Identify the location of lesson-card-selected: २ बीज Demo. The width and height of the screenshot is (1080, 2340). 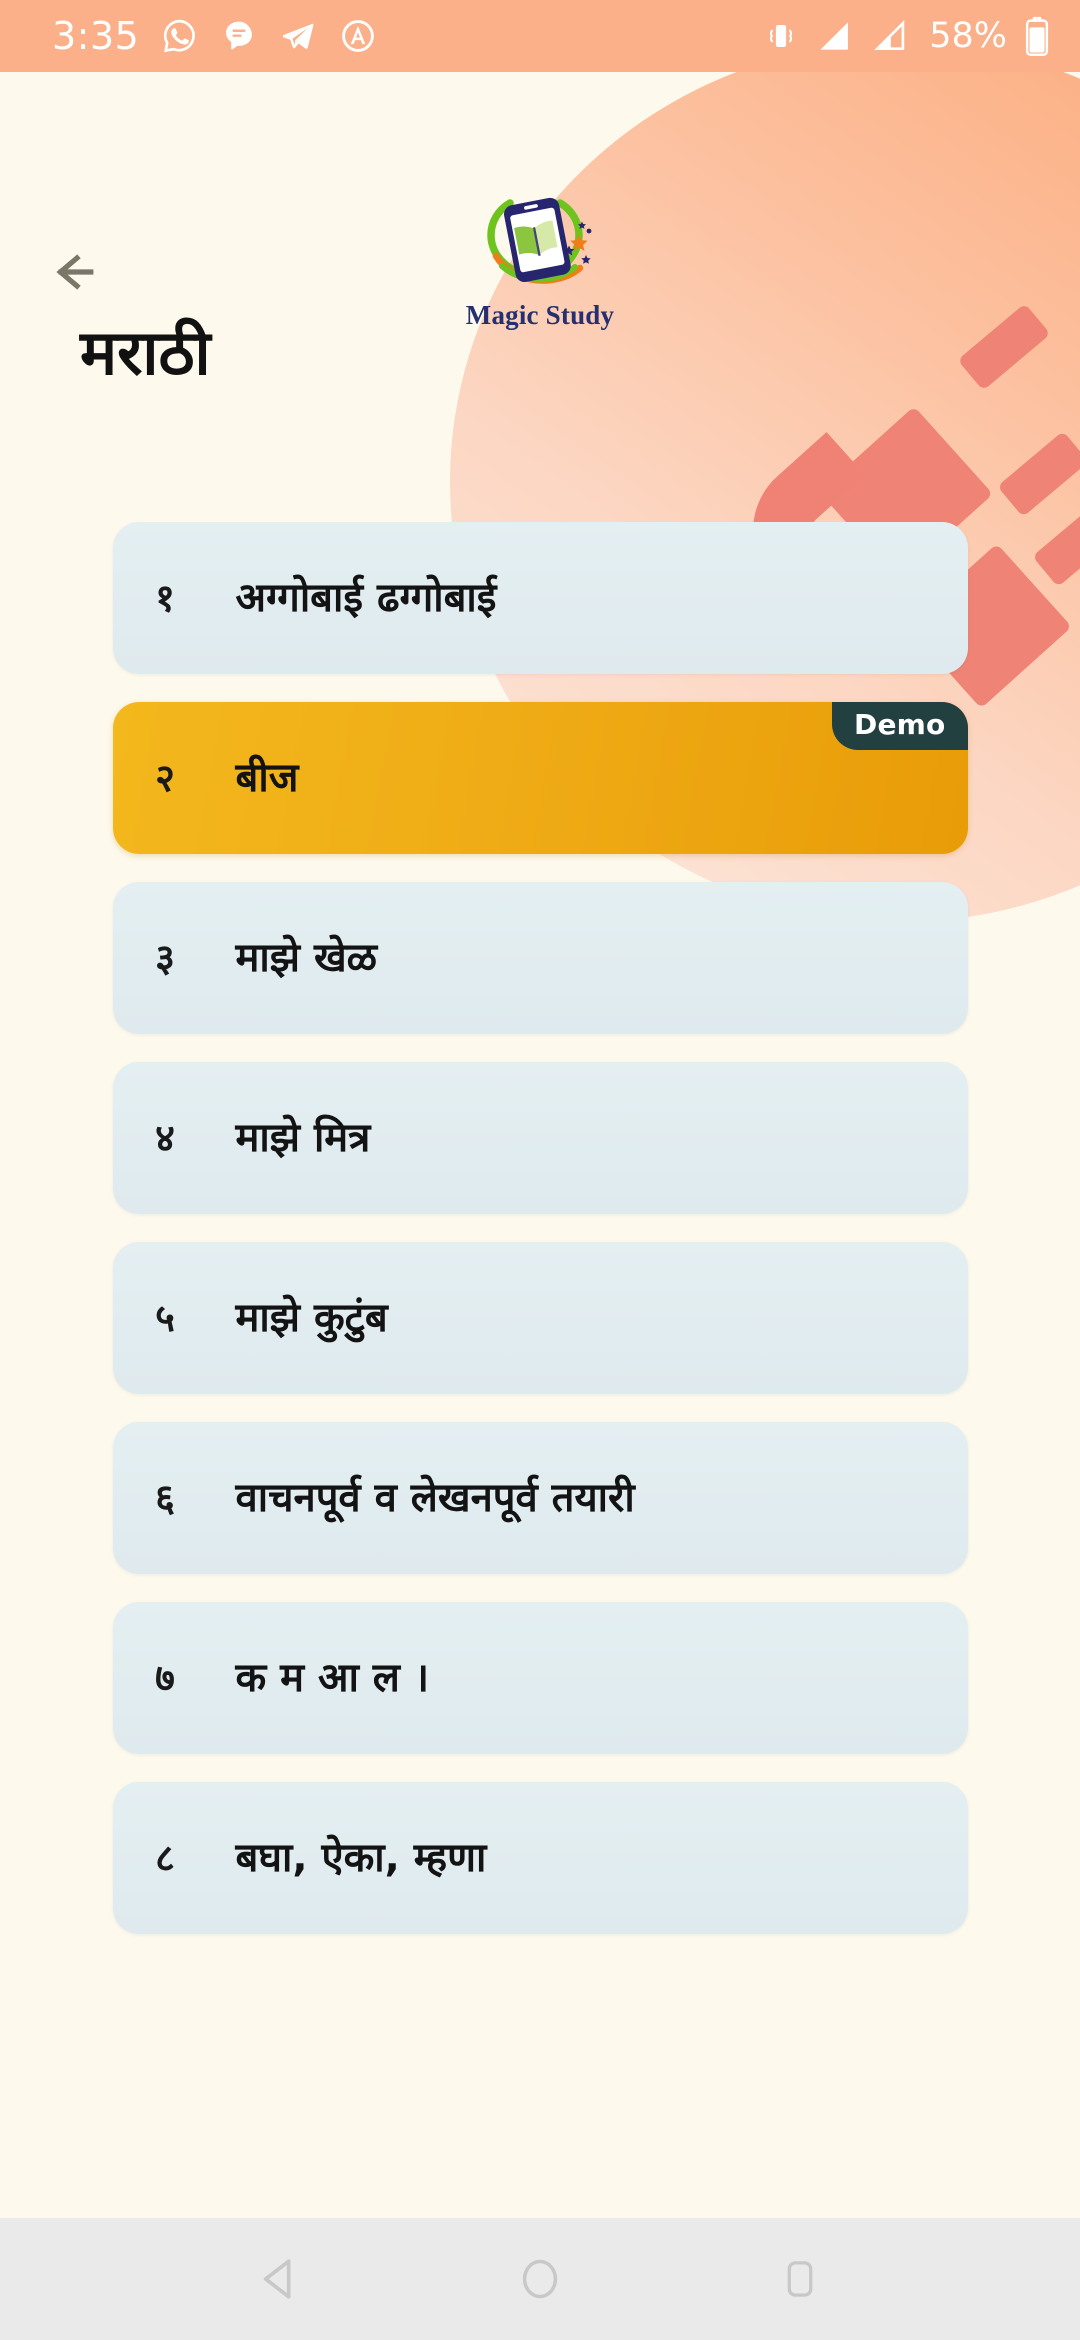
(540, 778).